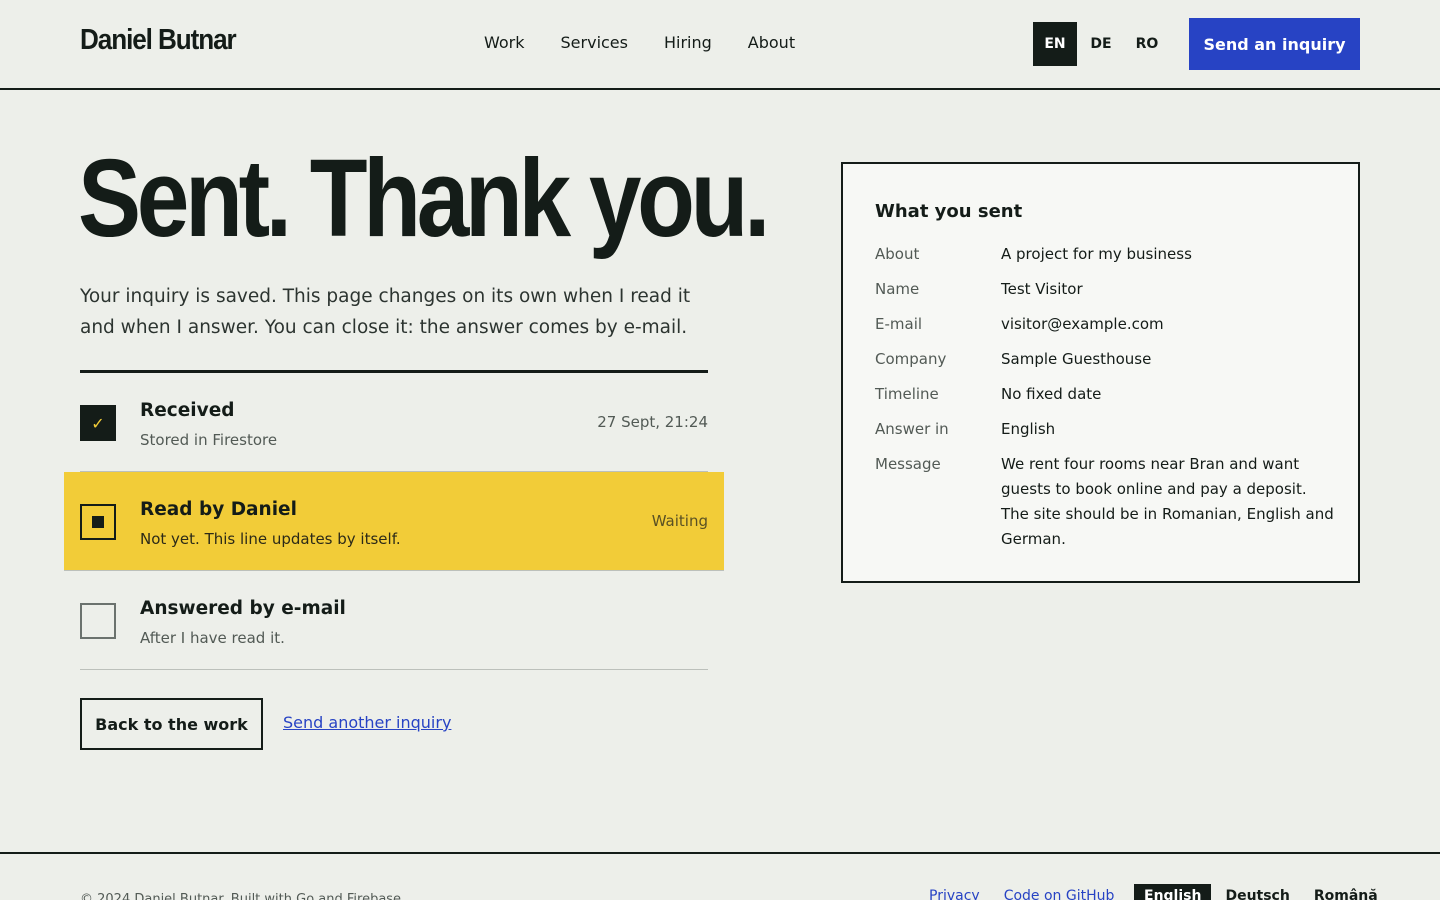  Describe the element at coordinates (897, 254) in the screenshot. I see `row-label: About` at that location.